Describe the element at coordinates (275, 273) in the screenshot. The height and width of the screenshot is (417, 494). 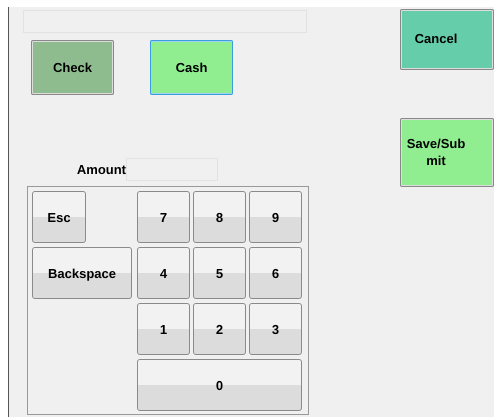
I see `keypad-key: 6` at that location.